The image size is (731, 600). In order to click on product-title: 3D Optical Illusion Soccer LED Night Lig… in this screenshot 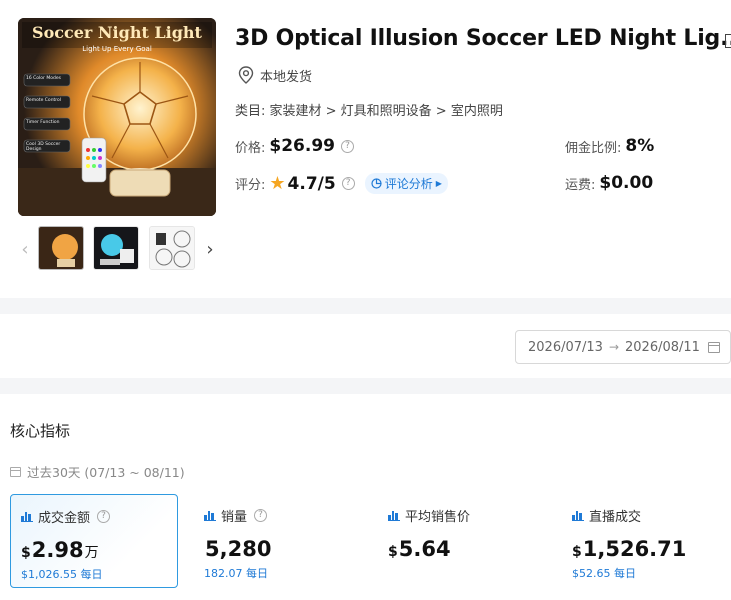, I will do `click(483, 38)`.